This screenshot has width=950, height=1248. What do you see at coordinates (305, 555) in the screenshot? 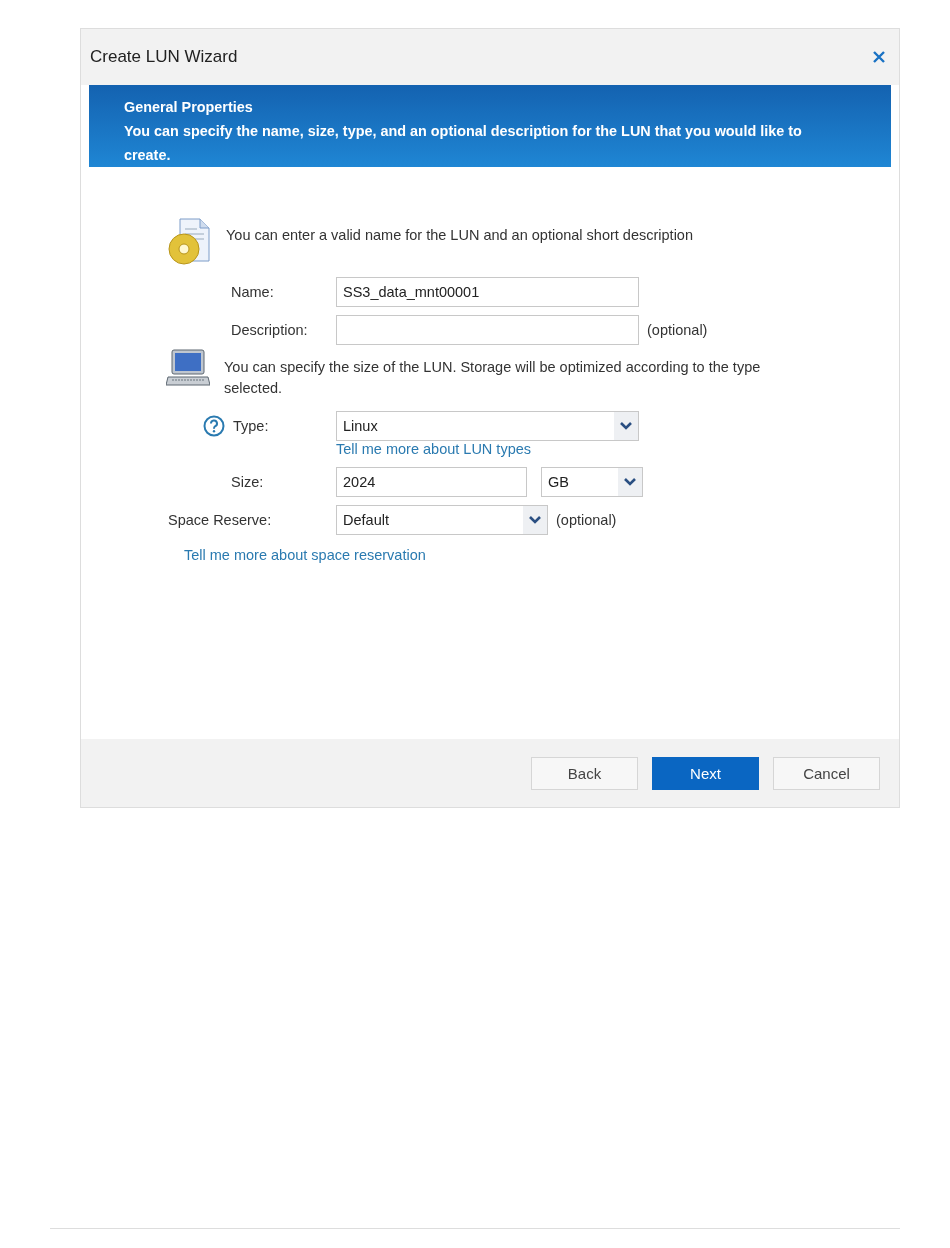
I see `help-link: Tell me more about space reservation` at bounding box center [305, 555].